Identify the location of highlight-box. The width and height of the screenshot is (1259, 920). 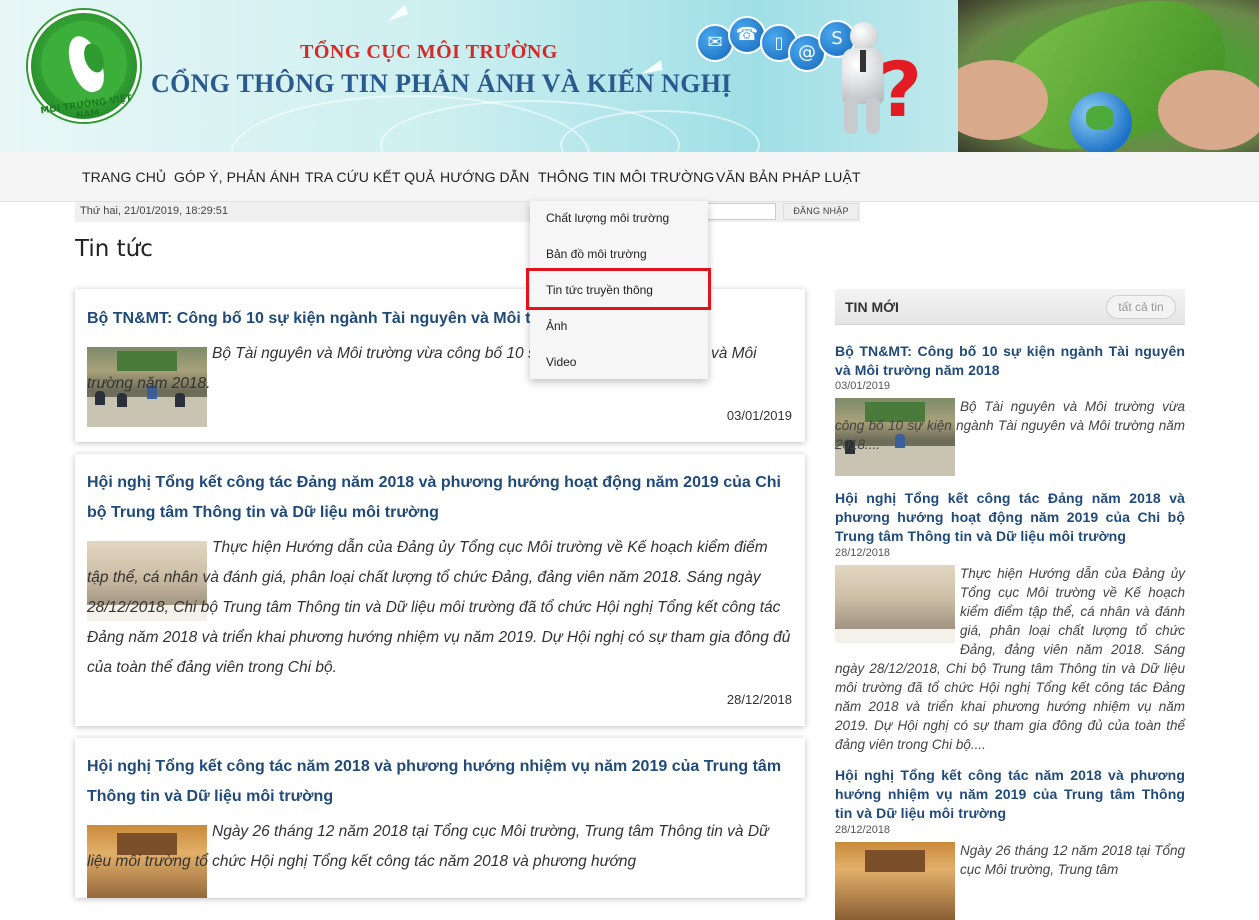
(618, 289).